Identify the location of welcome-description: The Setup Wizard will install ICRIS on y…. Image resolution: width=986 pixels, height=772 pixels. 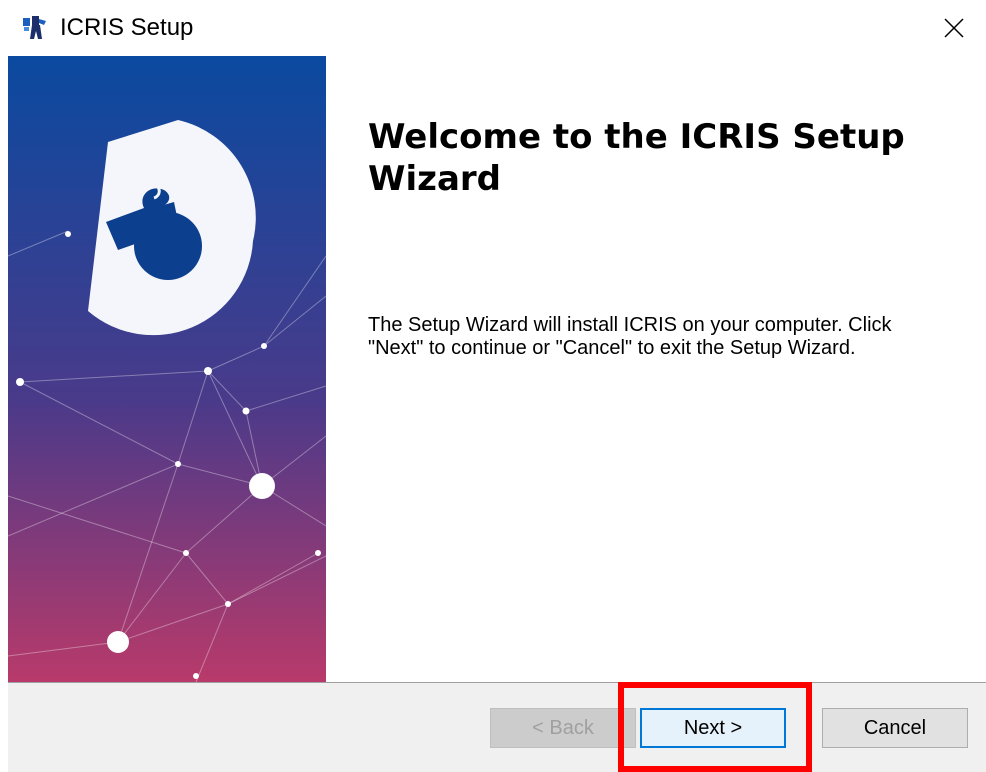
(630, 336).